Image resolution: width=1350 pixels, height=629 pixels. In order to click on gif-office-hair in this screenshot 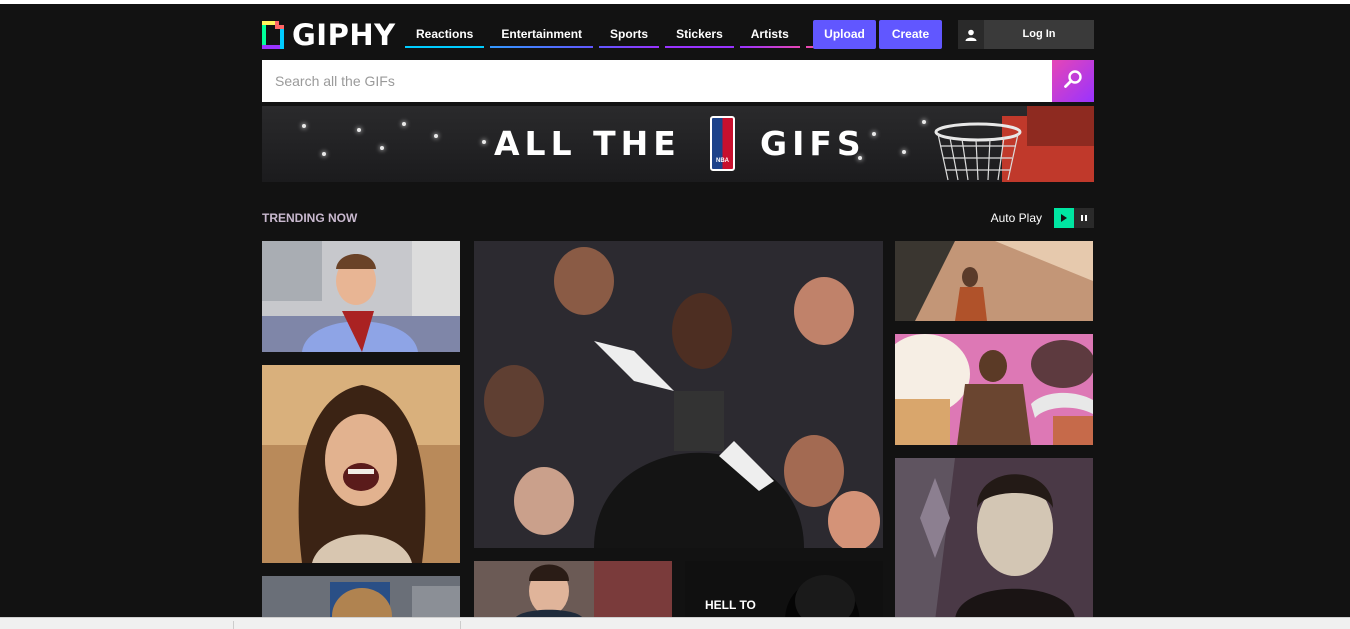, I will do `click(361, 598)`.